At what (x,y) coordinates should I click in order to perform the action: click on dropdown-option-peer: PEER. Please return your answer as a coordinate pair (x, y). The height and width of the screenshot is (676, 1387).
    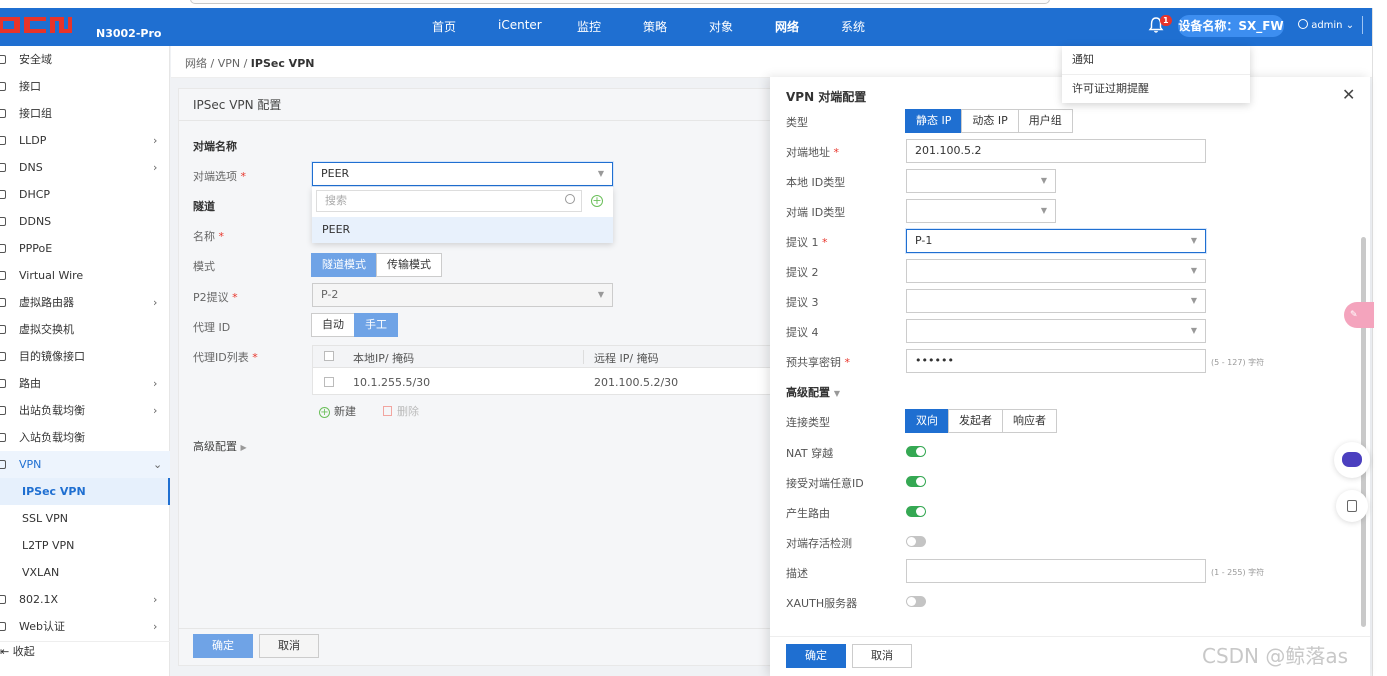
    Looking at the image, I should click on (462, 230).